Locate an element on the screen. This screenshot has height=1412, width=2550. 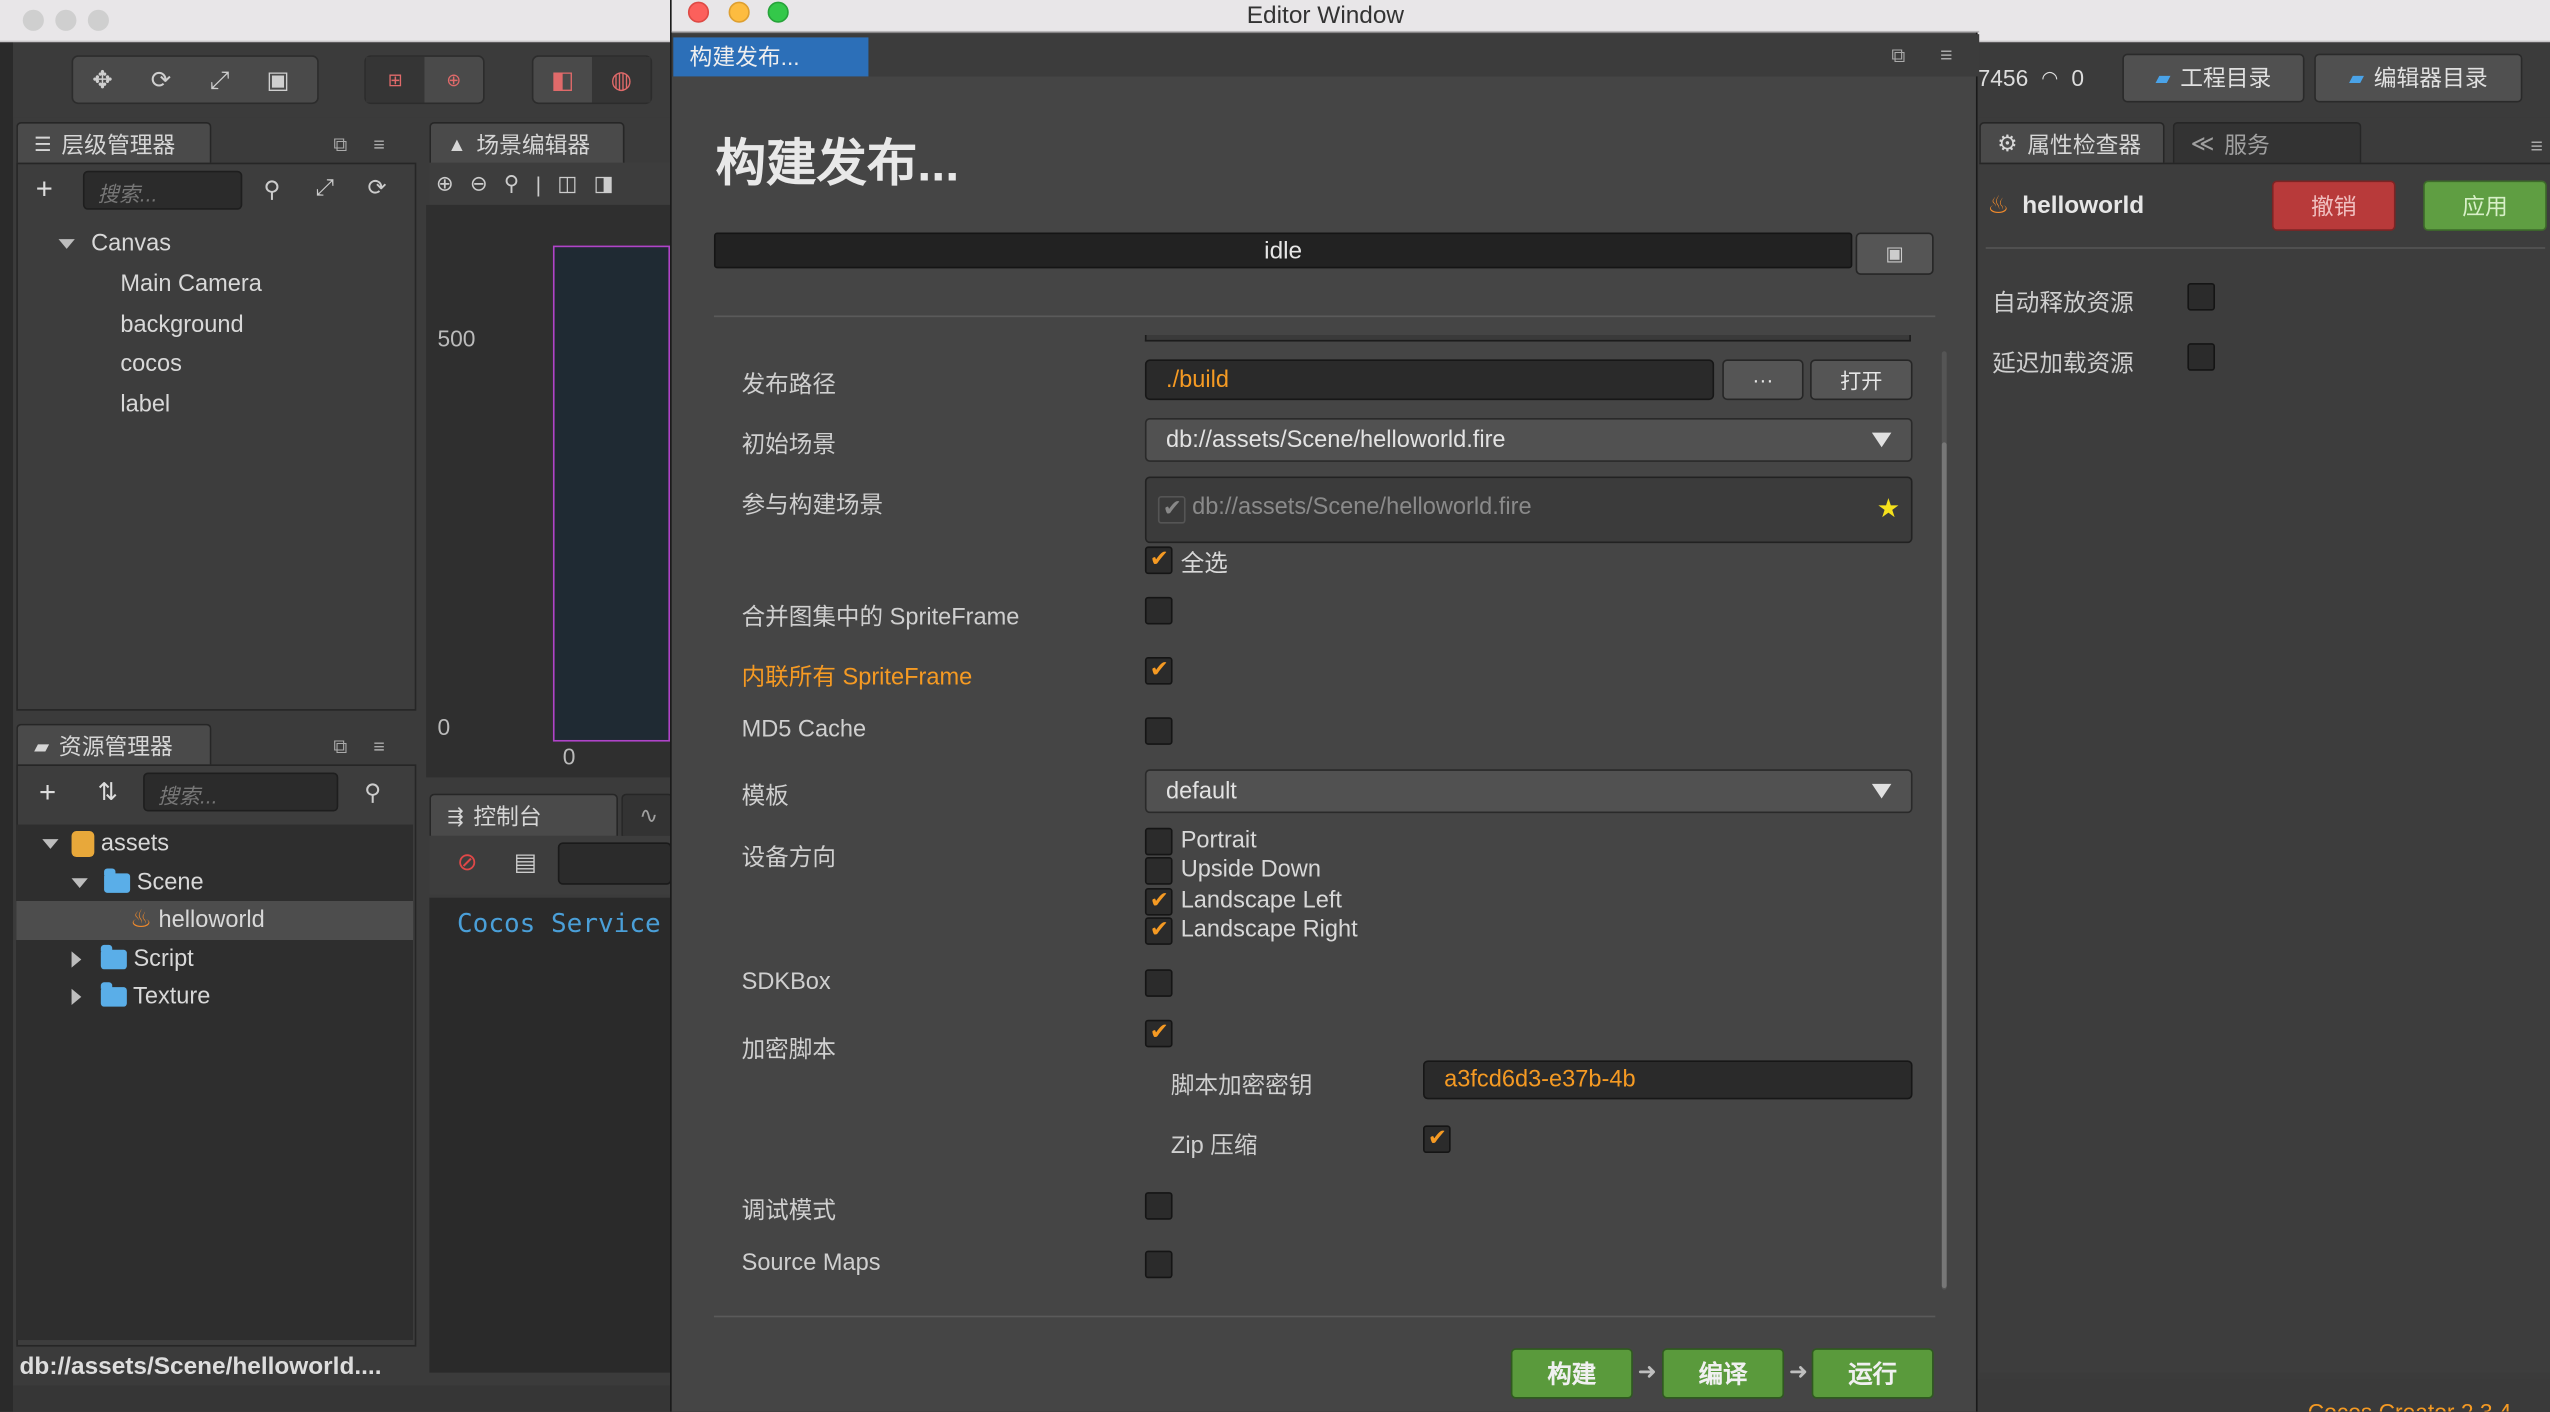
close-button is located at coordinates (698, 12).